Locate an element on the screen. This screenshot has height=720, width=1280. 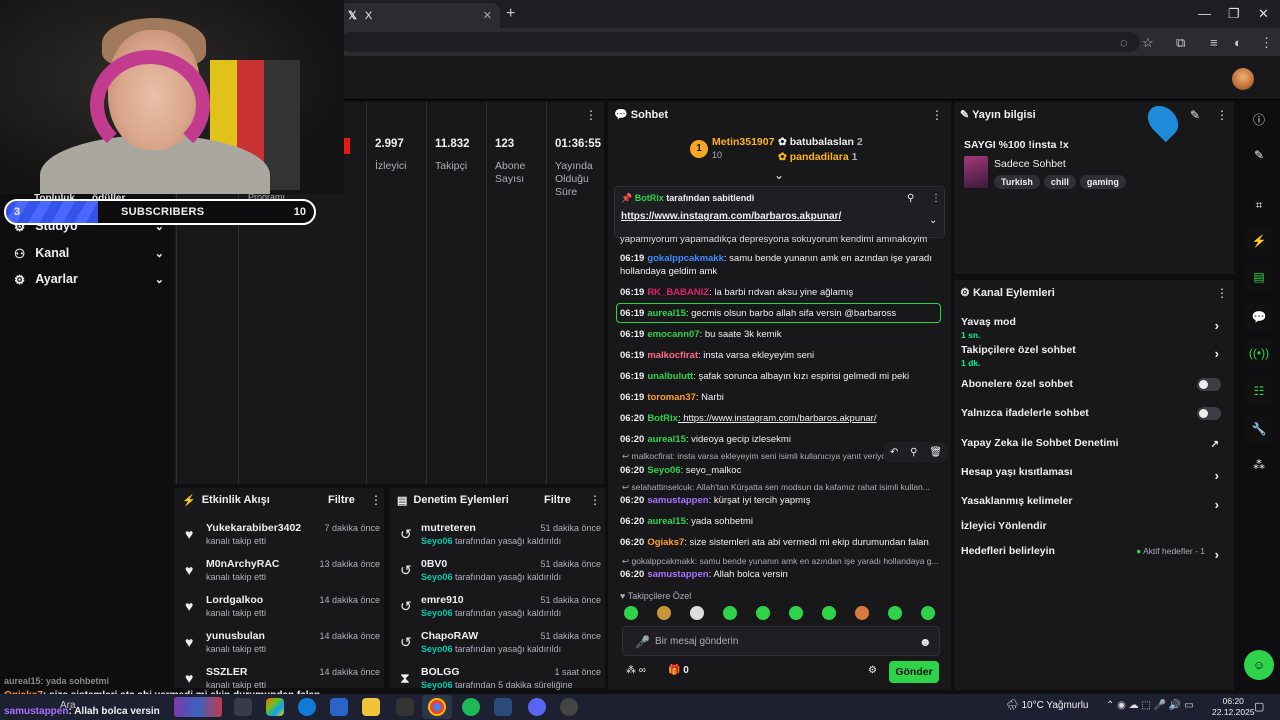
taskbar-thumbnail is located at coordinates (198, 707).